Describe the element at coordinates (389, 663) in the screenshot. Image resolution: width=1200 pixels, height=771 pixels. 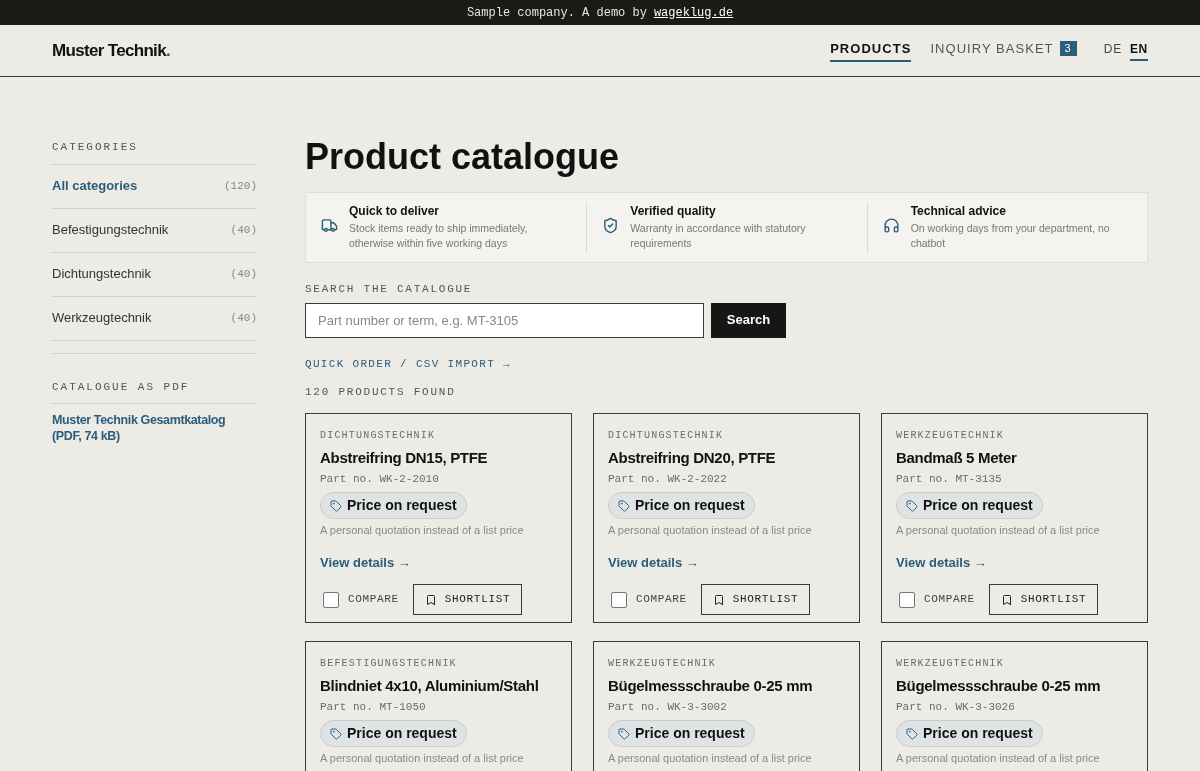
I see `product-category: BEFESTIGUNGSTECHNIK` at that location.